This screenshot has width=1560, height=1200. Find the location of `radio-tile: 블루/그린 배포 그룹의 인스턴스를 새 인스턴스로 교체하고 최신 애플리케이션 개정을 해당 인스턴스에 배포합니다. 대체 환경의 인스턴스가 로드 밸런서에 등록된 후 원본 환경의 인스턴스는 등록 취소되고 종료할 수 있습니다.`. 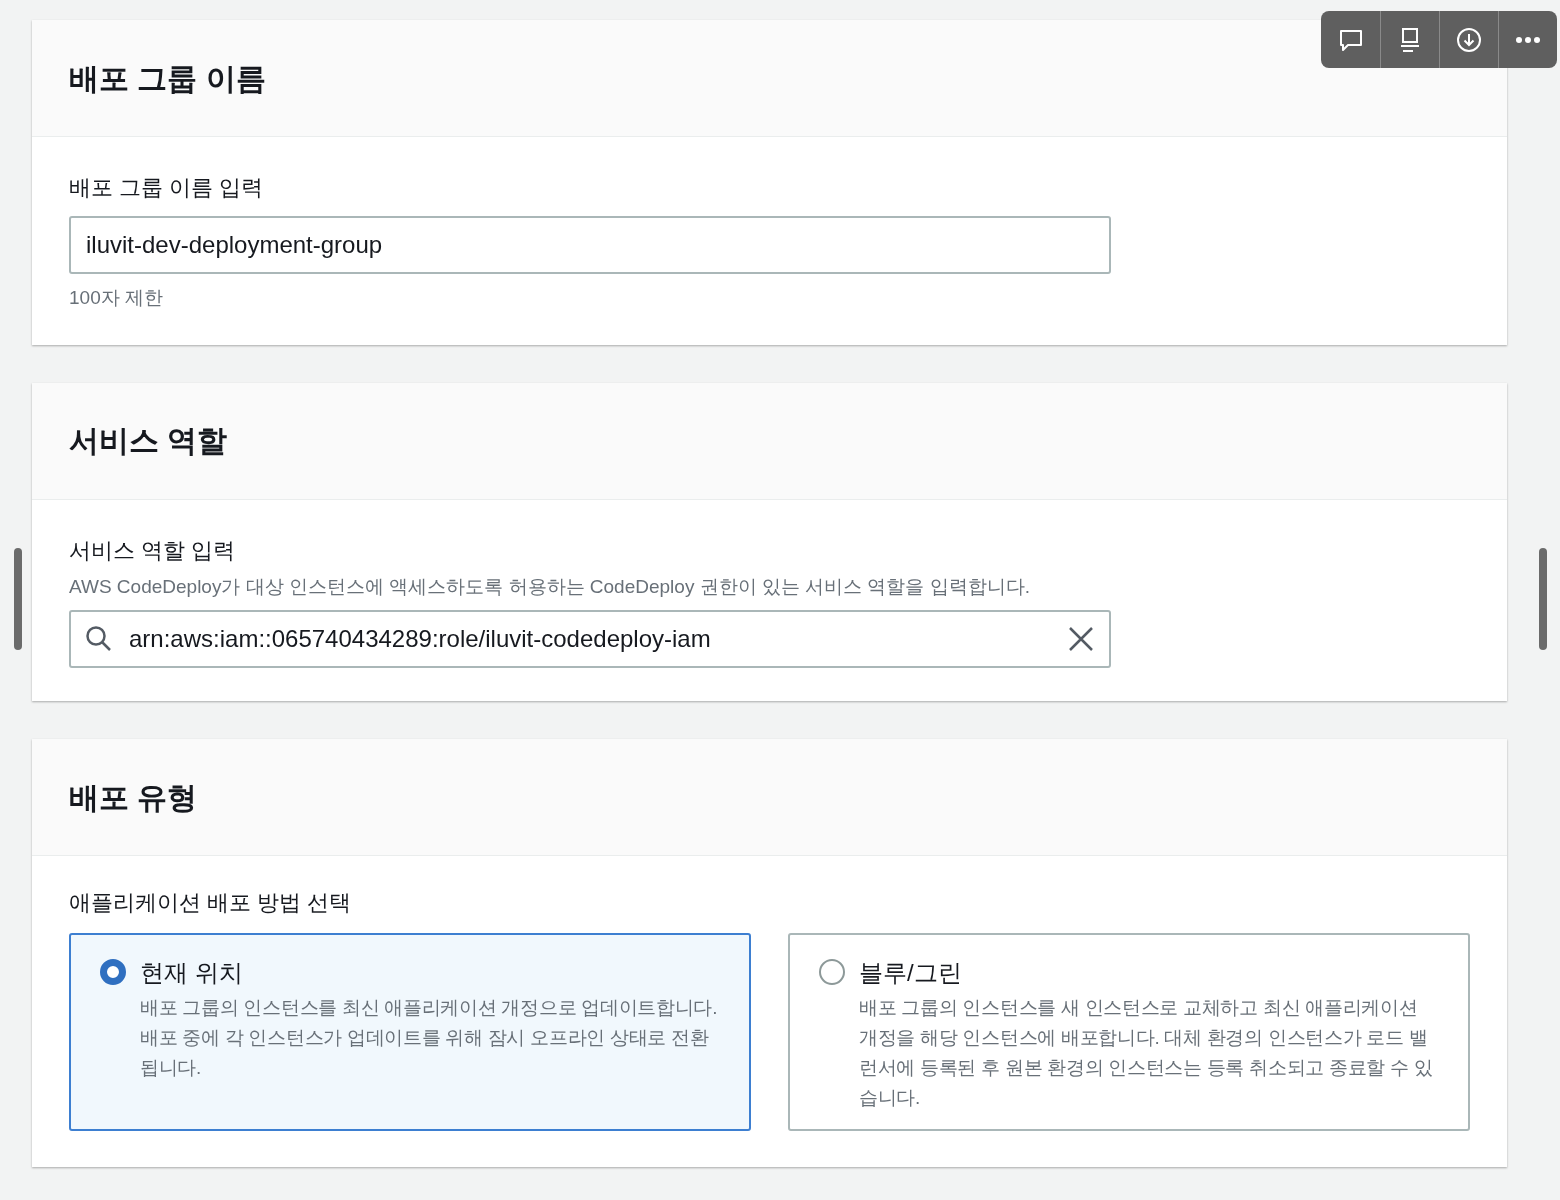

radio-tile: 블루/그린 배포 그룹의 인스턴스를 새 인스턴스로 교체하고 최신 애플리케이션 개정을 해당 인스턴스에 배포합니다. 대체 환경의 인스턴스가 로드 밸런서에 등록된 후 원본 환경의 인스턴스는 등록 취소되고 종료할 수 있습니다. is located at coordinates (1129, 1032).